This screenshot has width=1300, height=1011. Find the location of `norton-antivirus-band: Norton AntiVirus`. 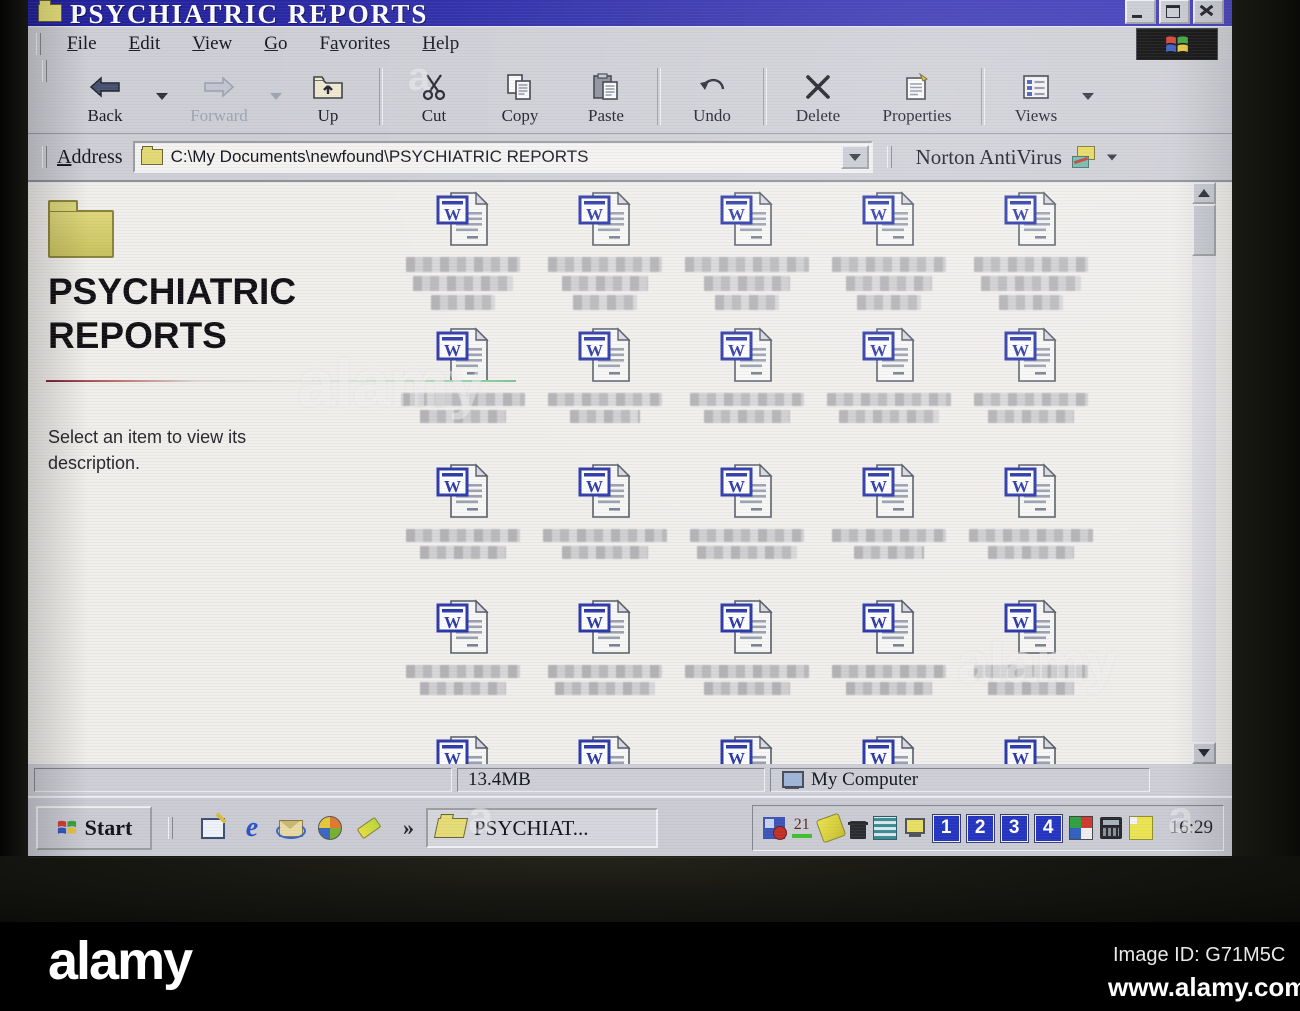

norton-antivirus-band: Norton AntiVirus is located at coordinates (1017, 157).